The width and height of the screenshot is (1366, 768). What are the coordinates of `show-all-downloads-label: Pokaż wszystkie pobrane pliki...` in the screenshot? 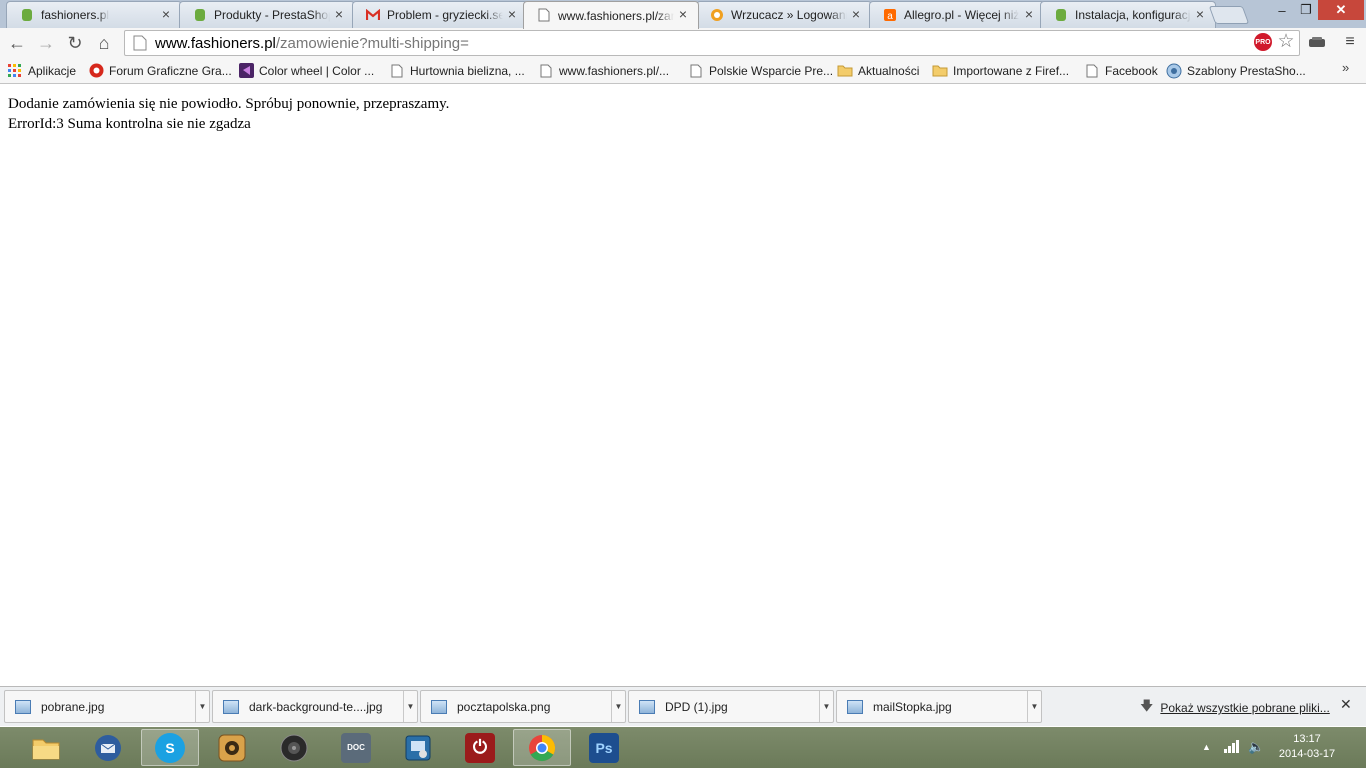 It's located at (1245, 708).